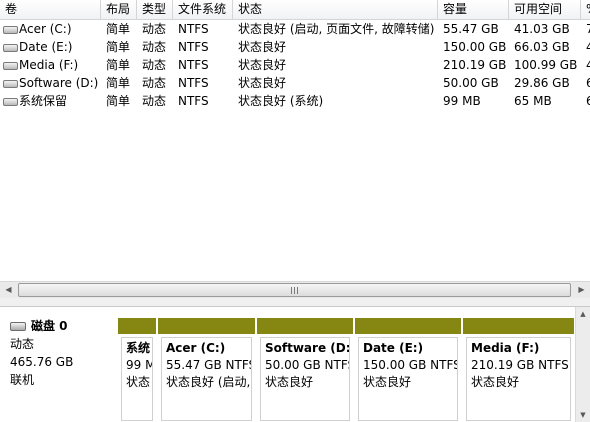 The height and width of the screenshot is (422, 590). What do you see at coordinates (209, 365) in the screenshot?
I see `partition-size: 55.47 GB NTFS` at bounding box center [209, 365].